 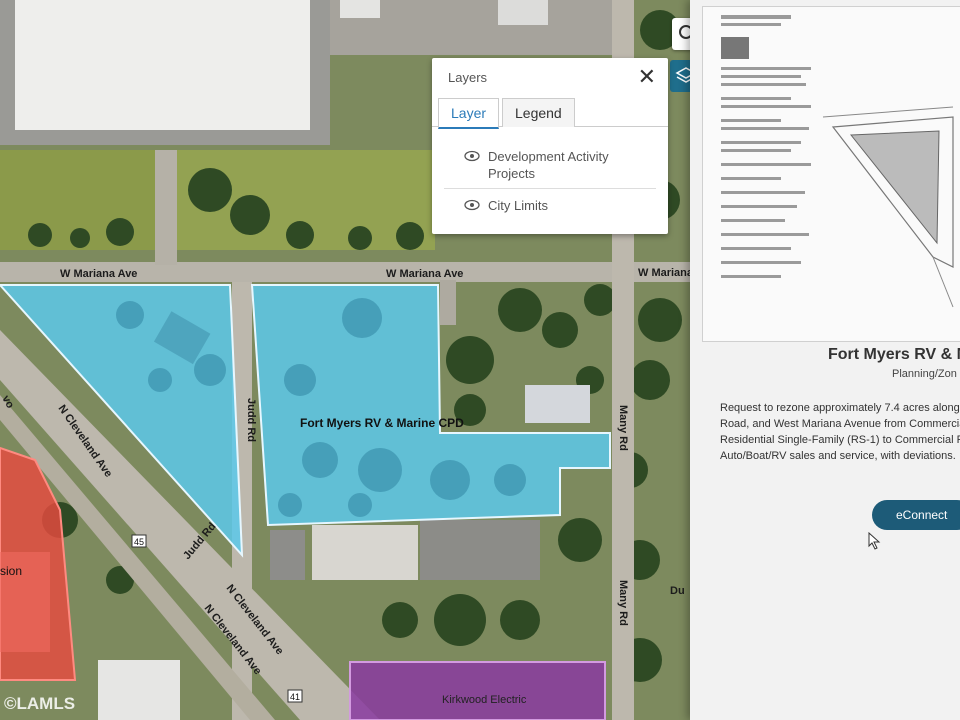 I want to click on tab-layer: Layer, so click(x=469, y=113).